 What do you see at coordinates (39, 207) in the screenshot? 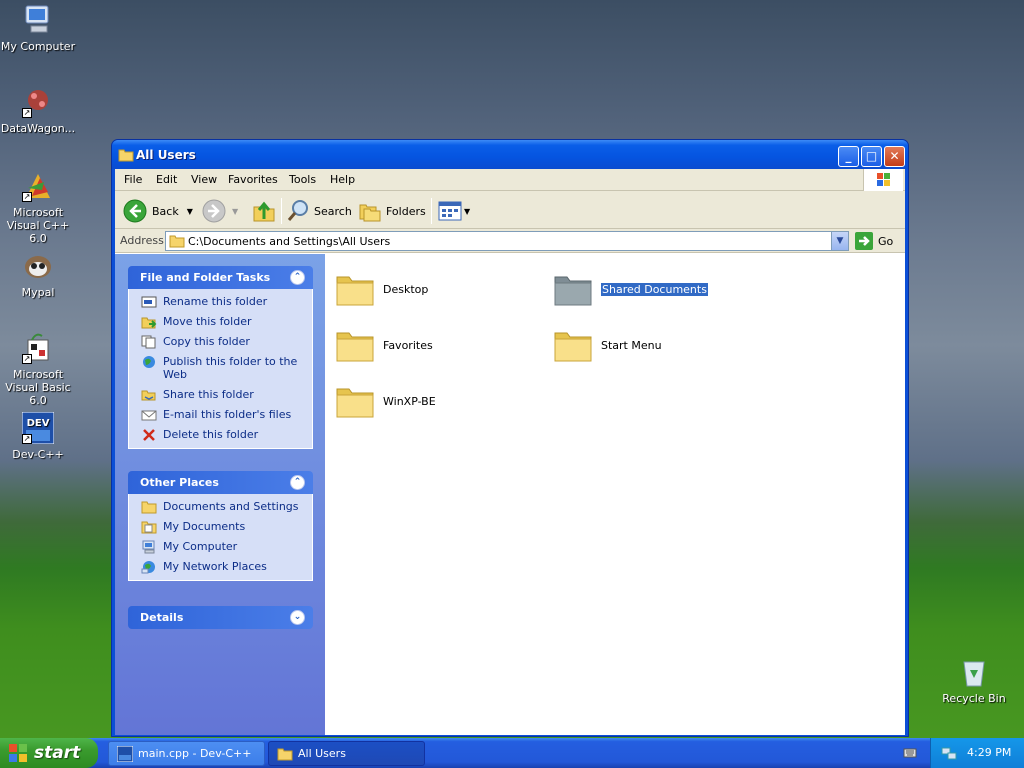
I see `desktop-icon-visual-cpp: ↗ Microsoft Visual C++ 6.0` at bounding box center [39, 207].